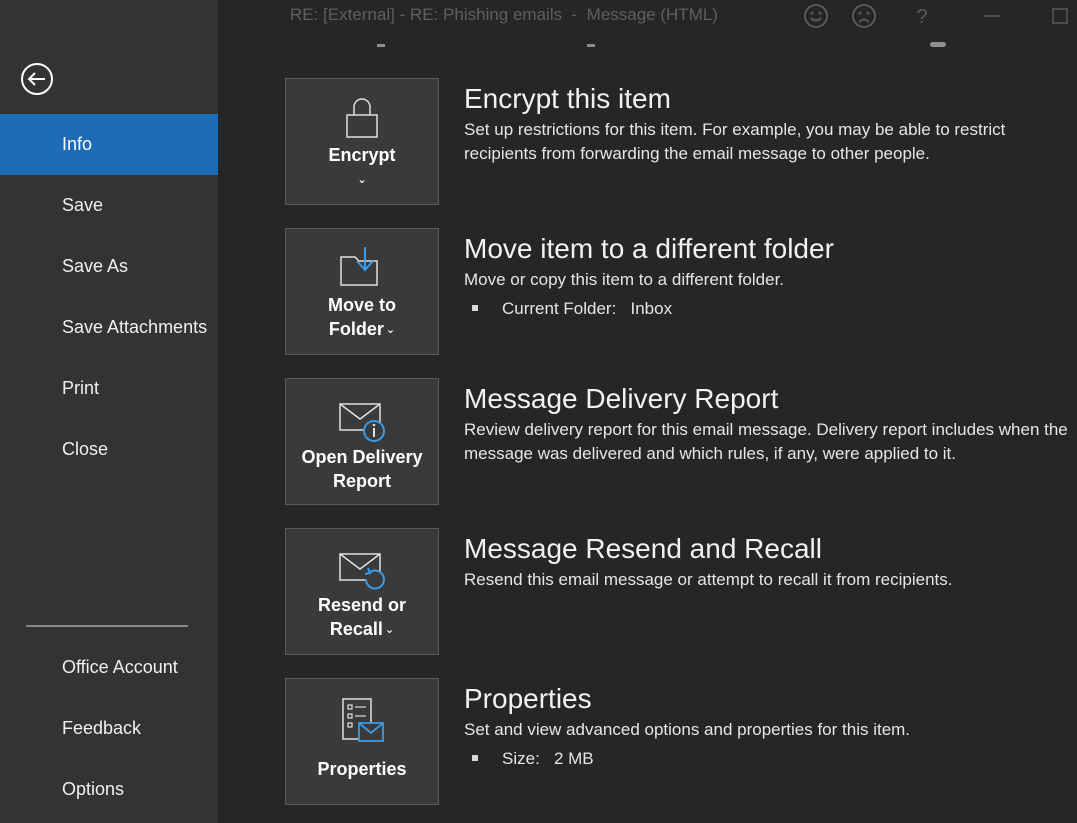  What do you see at coordinates (362, 769) in the screenshot?
I see `properties-button-label: Properties` at bounding box center [362, 769].